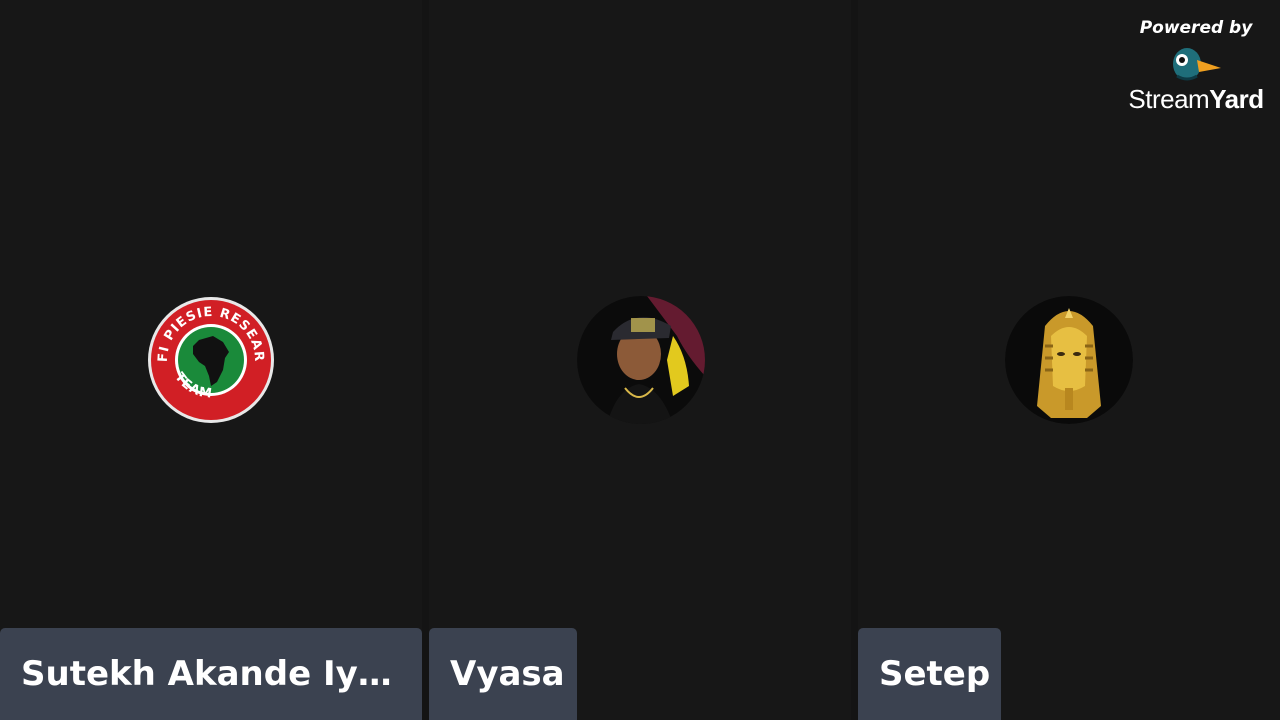 This screenshot has width=1280, height=720. I want to click on participant-avatar-kofi-piesie-logo: KOFI PIESIE RESEARCH TEAM, so click(211, 360).